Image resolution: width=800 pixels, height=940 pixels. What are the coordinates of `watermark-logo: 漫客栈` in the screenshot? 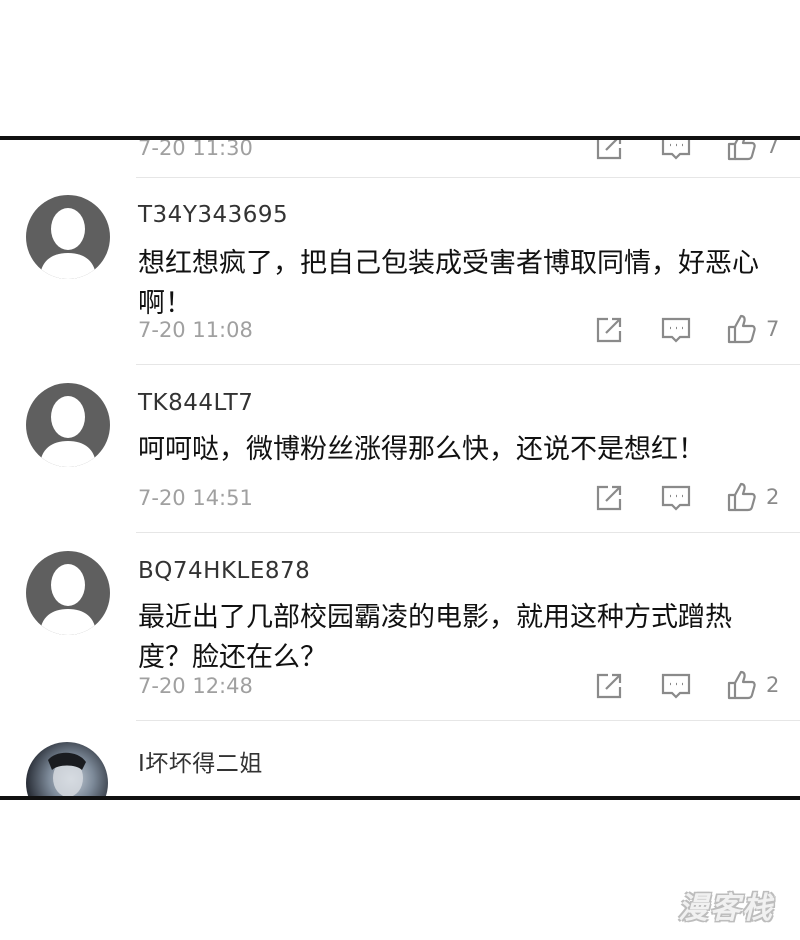 It's located at (726, 905).